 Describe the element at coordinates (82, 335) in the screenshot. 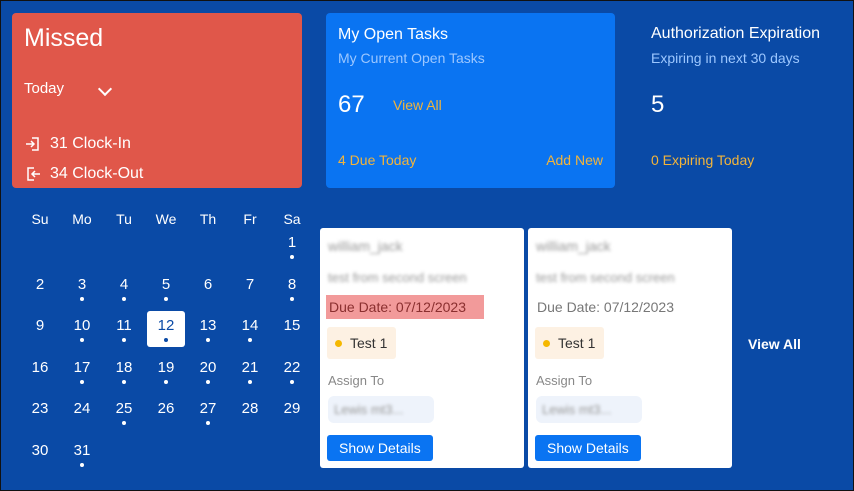

I see `calendar-day: 10` at that location.